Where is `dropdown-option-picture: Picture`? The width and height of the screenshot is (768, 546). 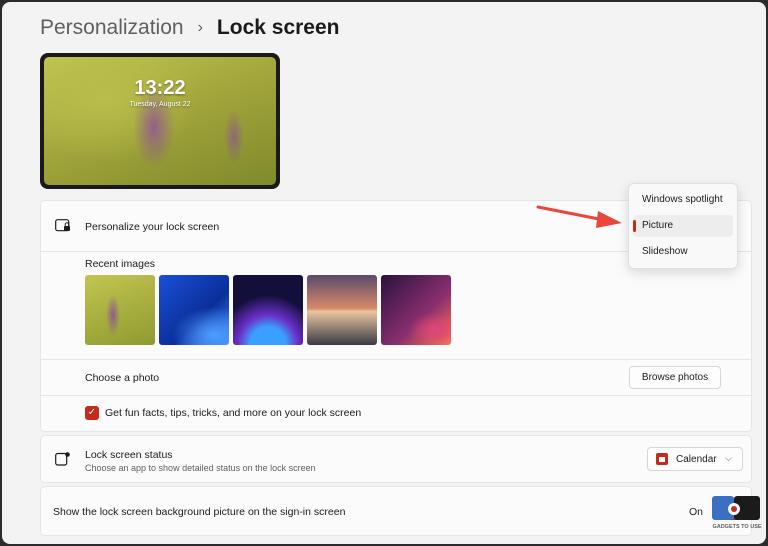 dropdown-option-picture: Picture is located at coordinates (683, 226).